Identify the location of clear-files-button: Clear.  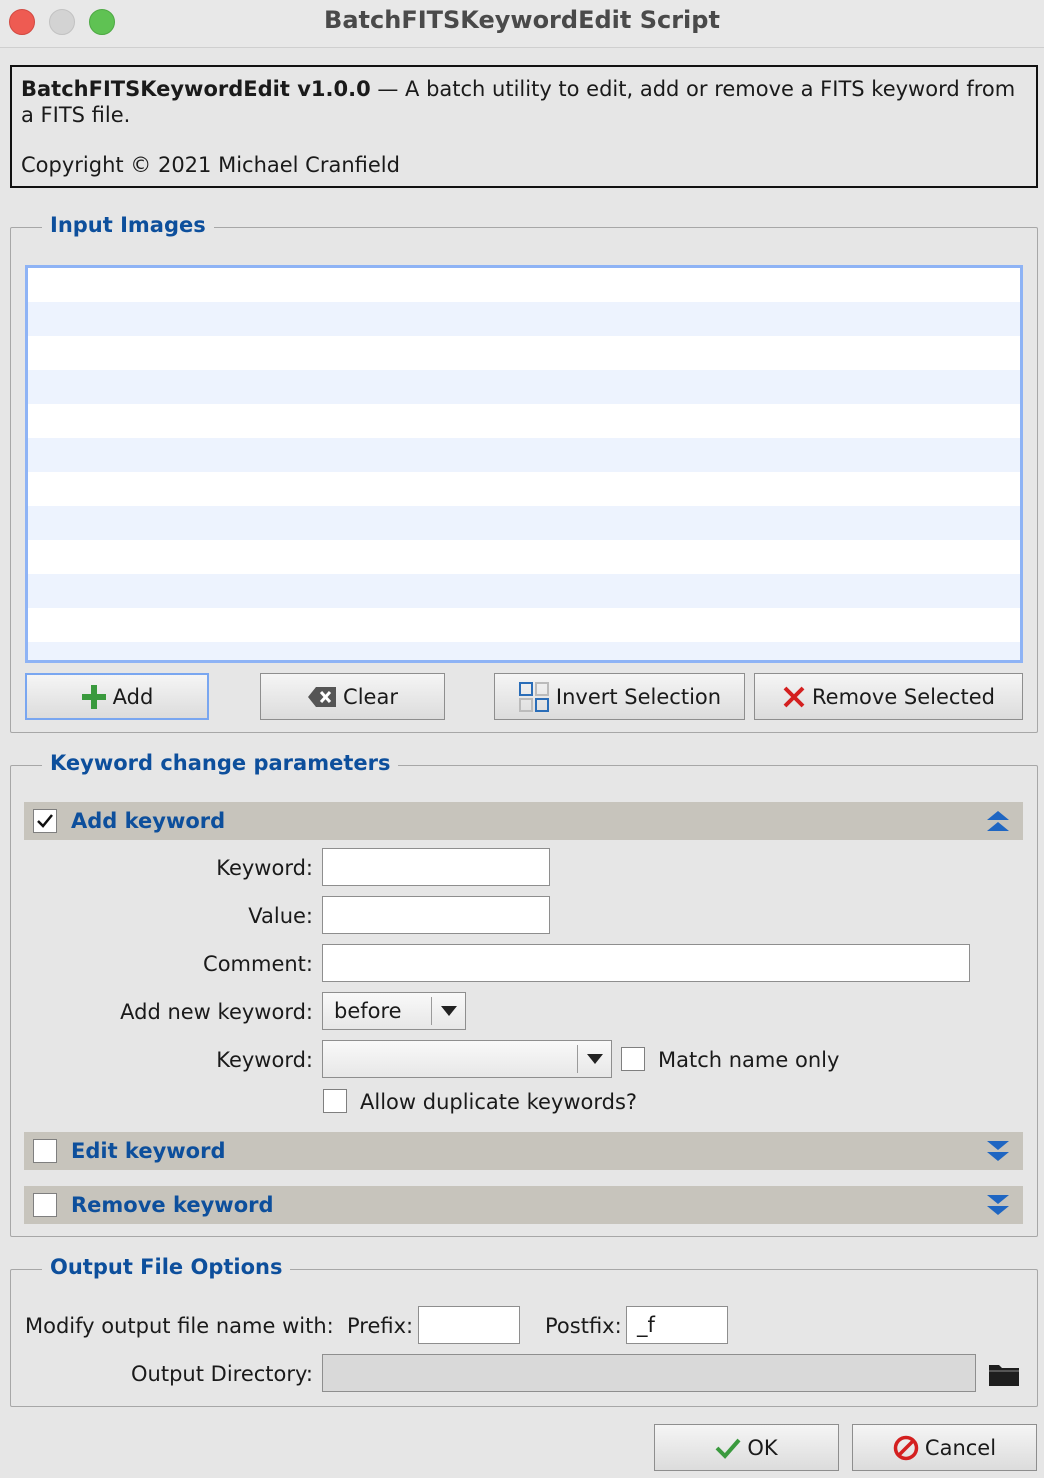
(352, 696).